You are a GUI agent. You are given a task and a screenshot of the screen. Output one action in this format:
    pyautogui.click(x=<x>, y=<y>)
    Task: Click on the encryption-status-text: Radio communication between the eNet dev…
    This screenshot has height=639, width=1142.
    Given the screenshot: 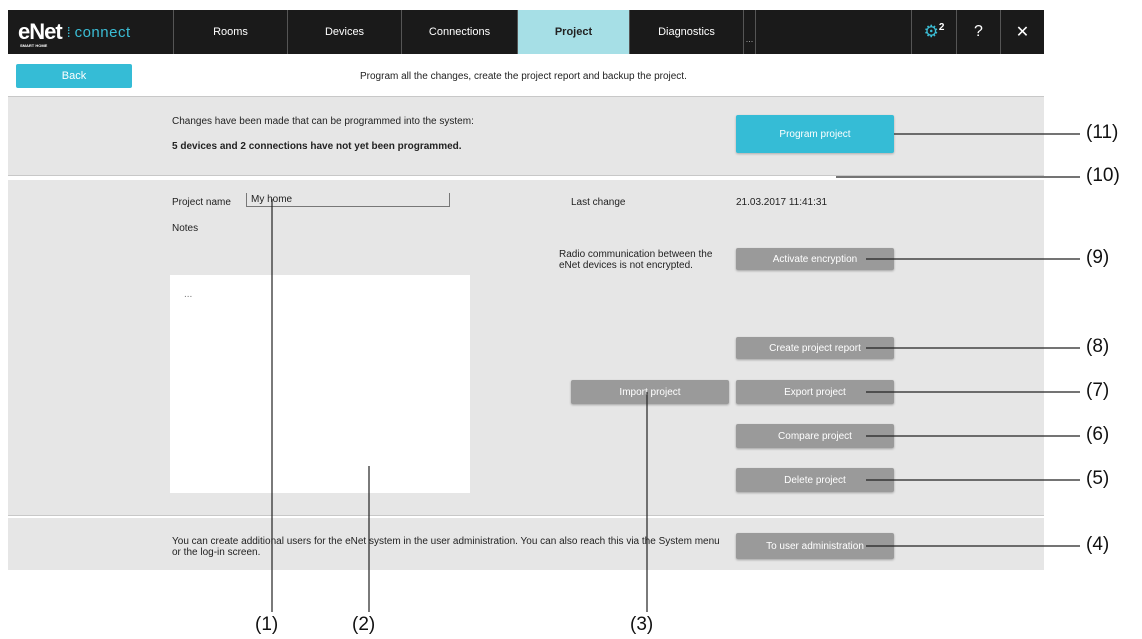 What is the action you would take?
    pyautogui.click(x=636, y=260)
    